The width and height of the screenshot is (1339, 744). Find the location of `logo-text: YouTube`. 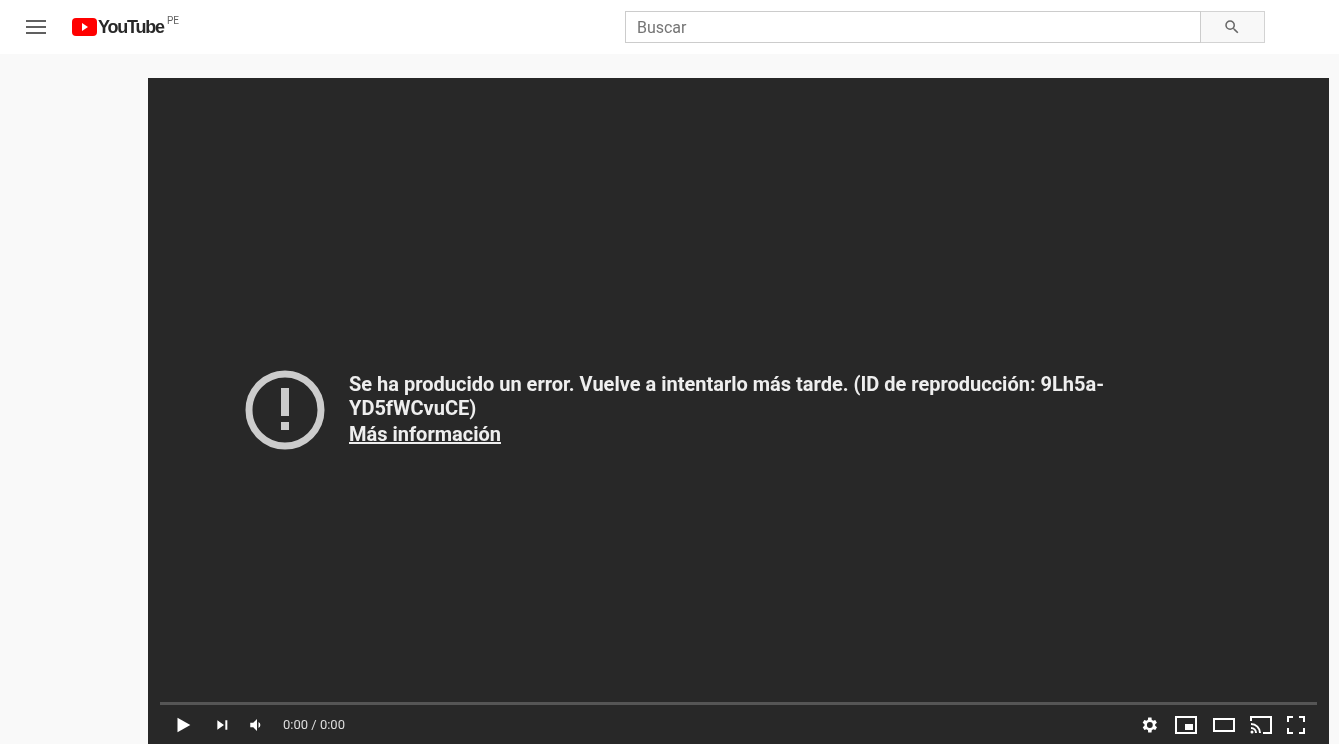

logo-text: YouTube is located at coordinates (131, 27).